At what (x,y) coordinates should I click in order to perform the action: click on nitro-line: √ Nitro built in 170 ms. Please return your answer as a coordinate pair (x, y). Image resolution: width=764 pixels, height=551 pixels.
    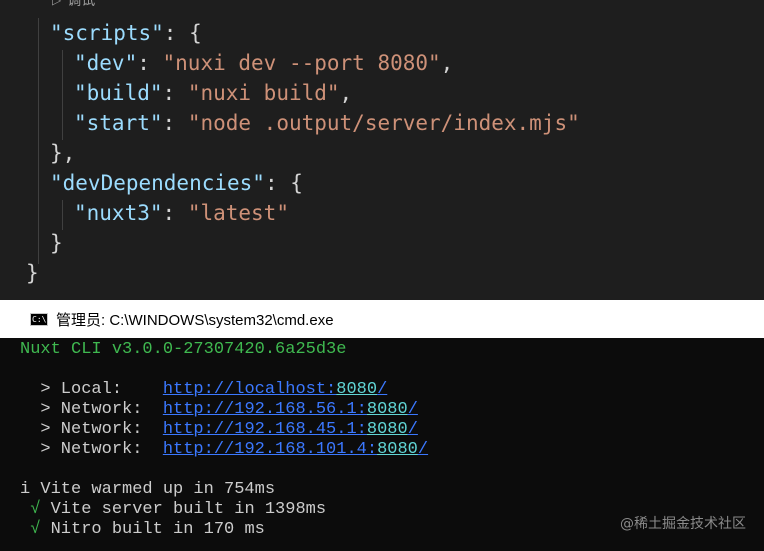
    Looking at the image, I should click on (142, 529).